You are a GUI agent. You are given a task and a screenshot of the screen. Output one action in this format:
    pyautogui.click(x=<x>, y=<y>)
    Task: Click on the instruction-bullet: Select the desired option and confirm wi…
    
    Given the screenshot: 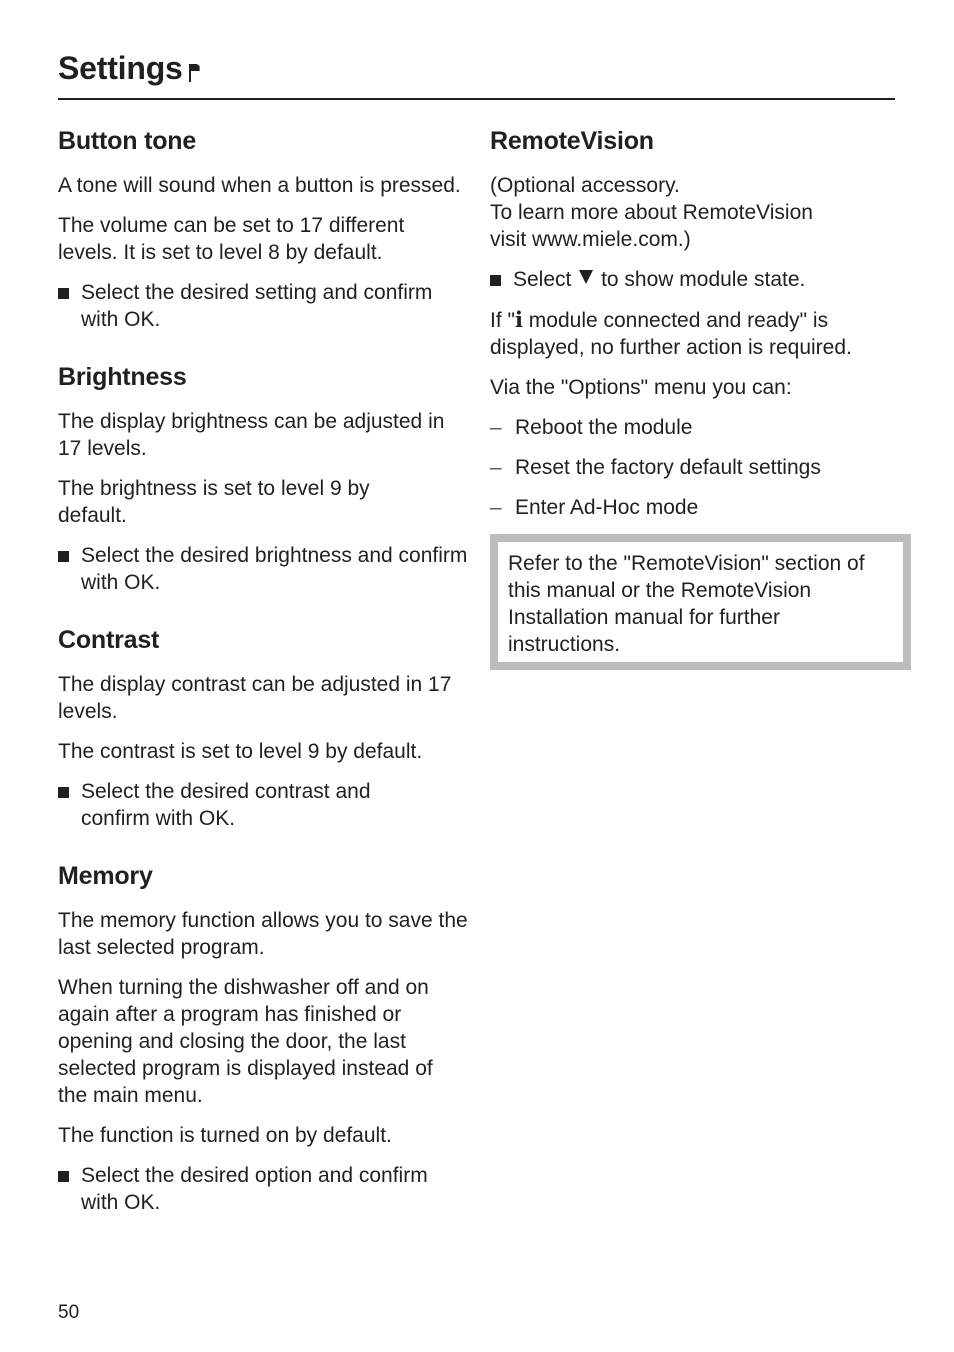 What is the action you would take?
    pyautogui.click(x=263, y=1189)
    